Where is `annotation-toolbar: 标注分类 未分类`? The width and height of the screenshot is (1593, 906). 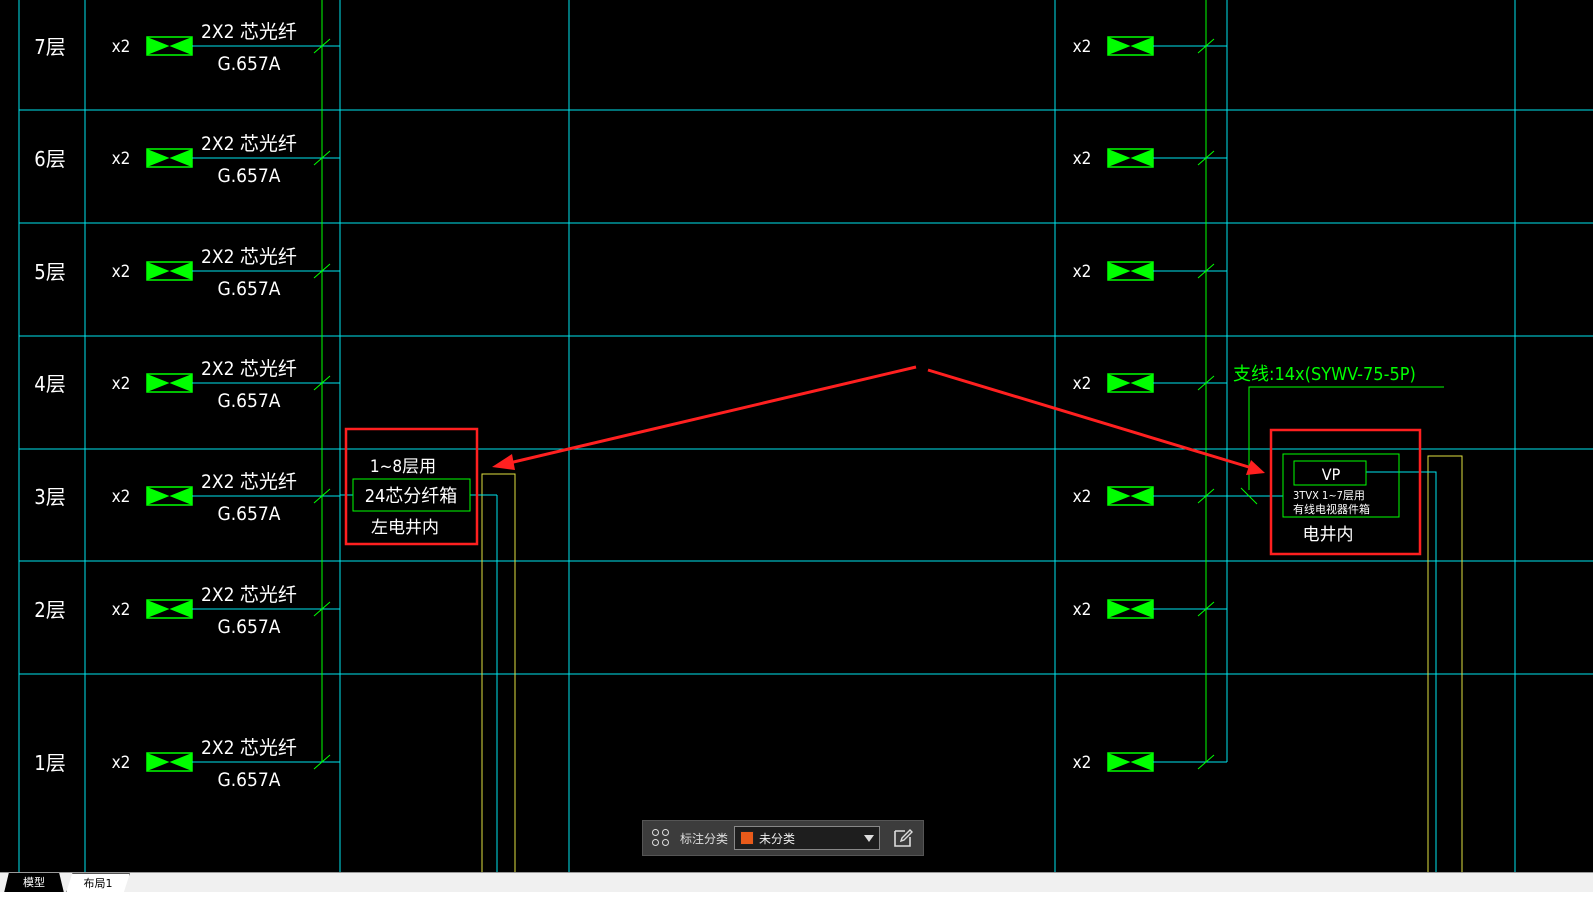
annotation-toolbar: 标注分类 未分类 is located at coordinates (783, 838).